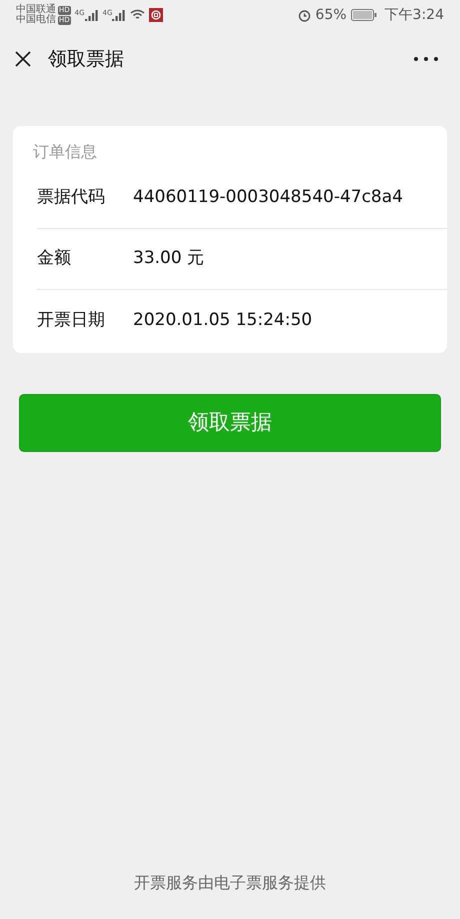 The width and height of the screenshot is (460, 919). I want to click on close-button, so click(23, 59).